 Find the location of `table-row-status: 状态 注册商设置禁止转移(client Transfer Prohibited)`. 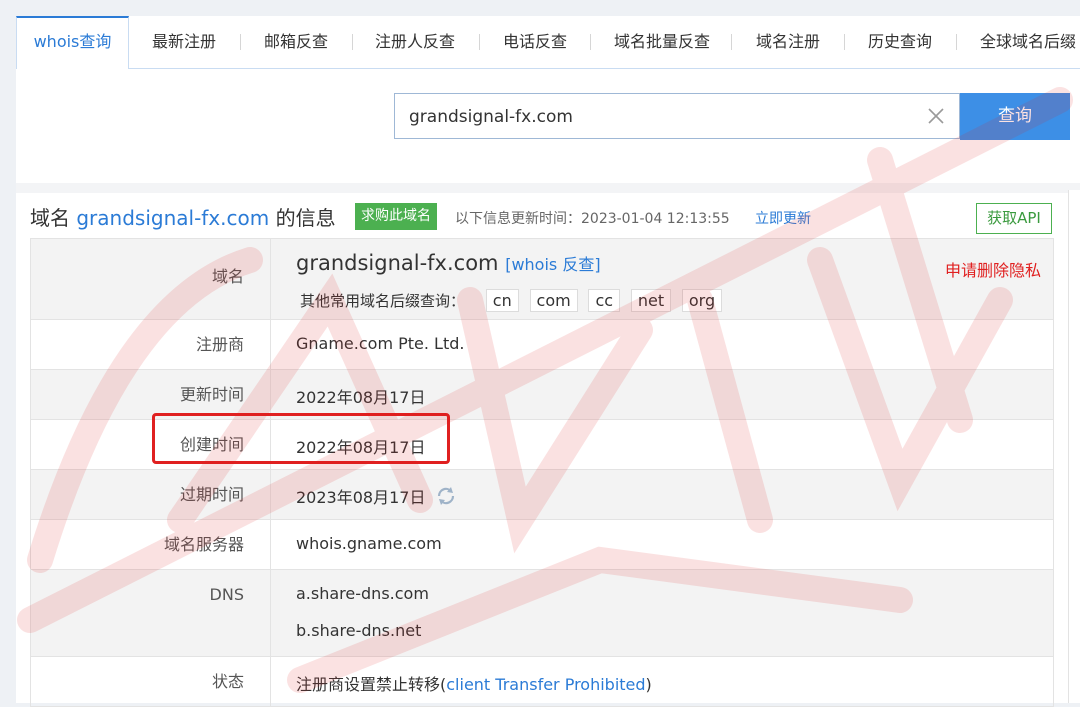

table-row-status: 状态 注册商设置禁止转移(client Transfer Prohibited) is located at coordinates (542, 682).